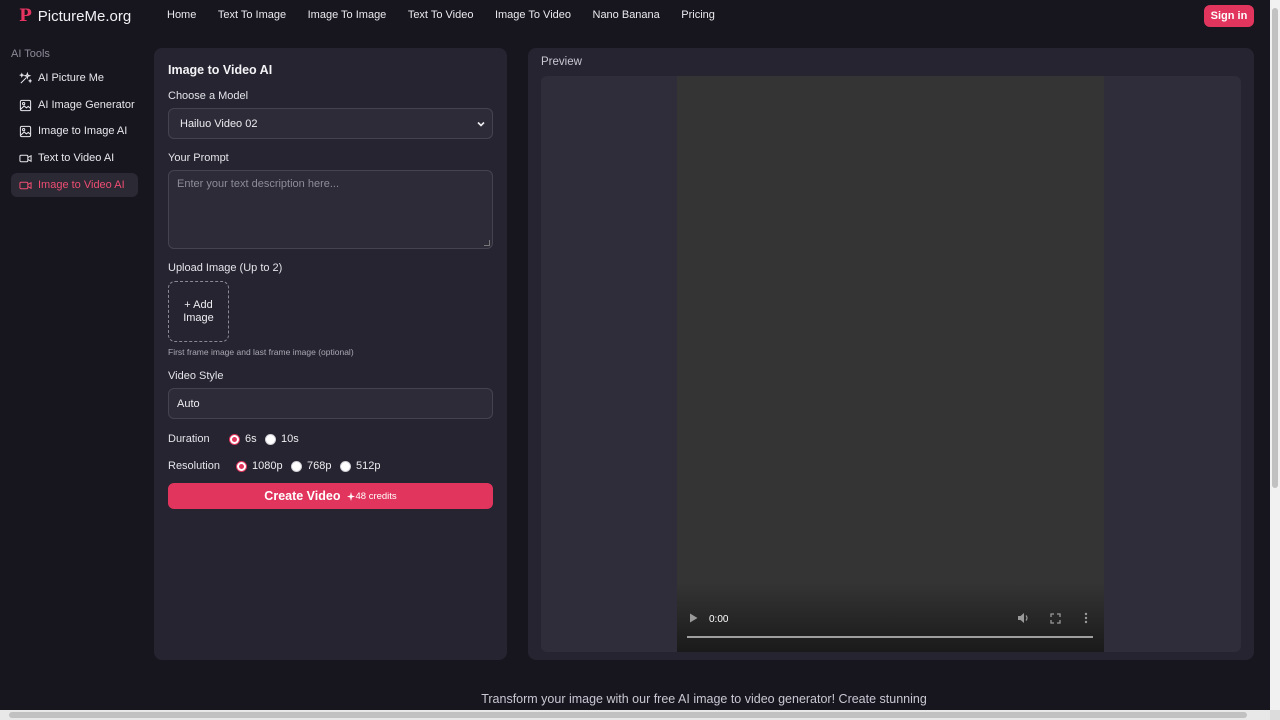 The image size is (1280, 720). What do you see at coordinates (719, 619) in the screenshot?
I see `video-time: 0:00` at bounding box center [719, 619].